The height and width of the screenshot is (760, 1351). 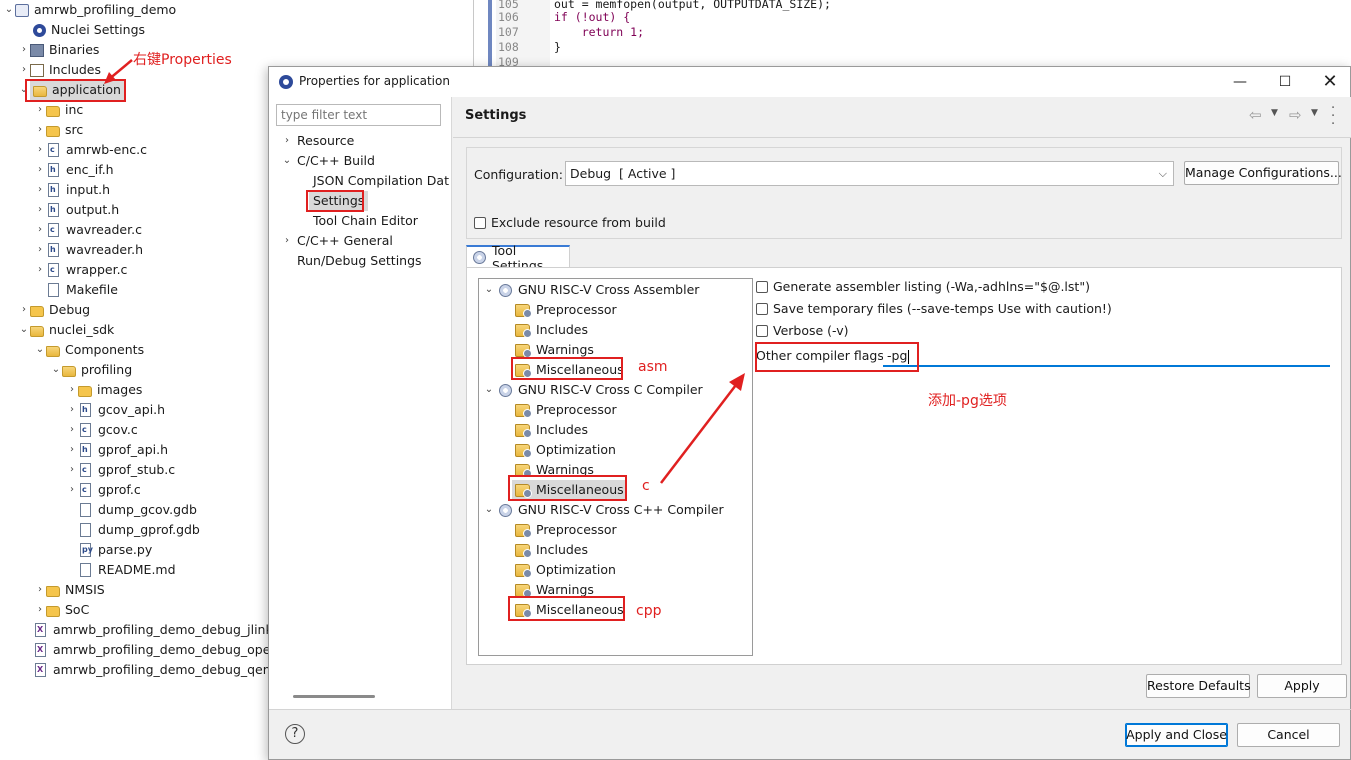 I want to click on tree-item: › wavreader.c, so click(x=88, y=230).